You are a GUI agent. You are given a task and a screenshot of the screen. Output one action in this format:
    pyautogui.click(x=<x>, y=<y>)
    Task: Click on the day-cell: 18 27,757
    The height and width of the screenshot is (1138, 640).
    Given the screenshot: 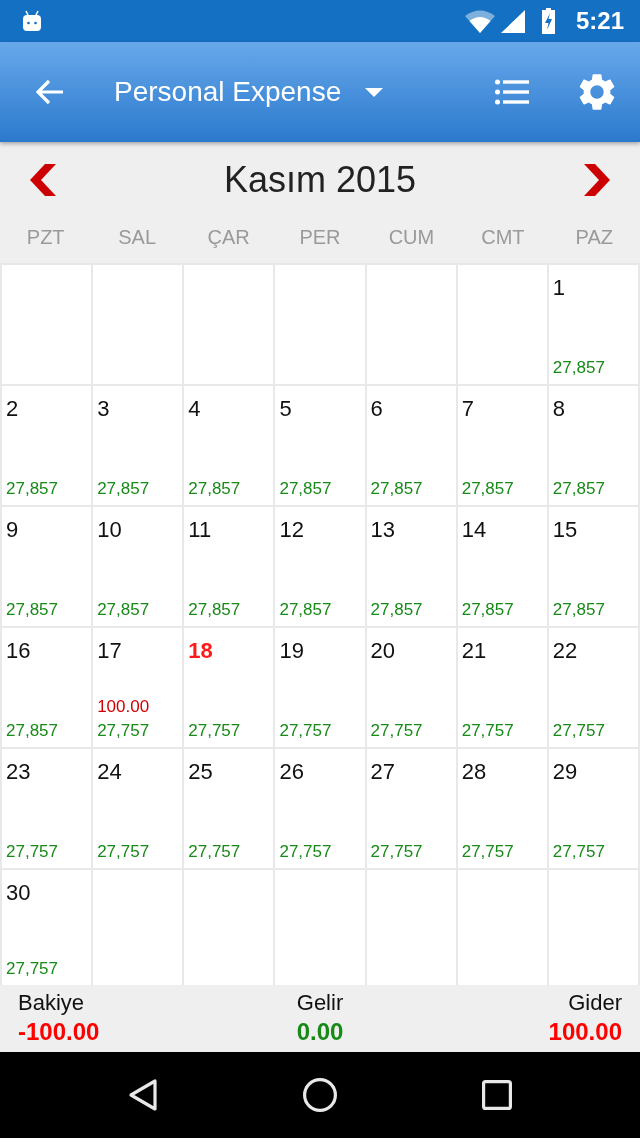 What is the action you would take?
    pyautogui.click(x=229, y=687)
    